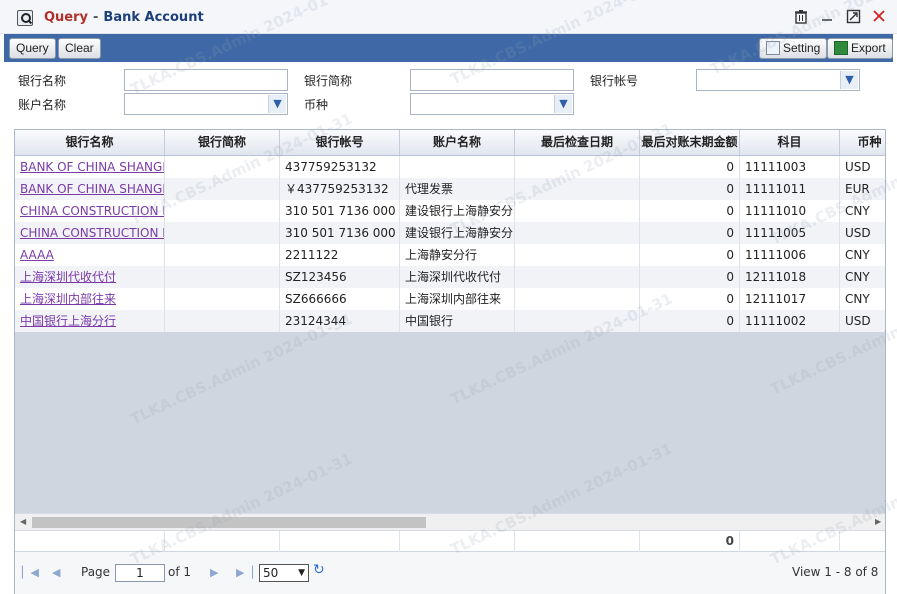 Image resolution: width=897 pixels, height=594 pixels. I want to click on account-name-select: ▼, so click(206, 104).